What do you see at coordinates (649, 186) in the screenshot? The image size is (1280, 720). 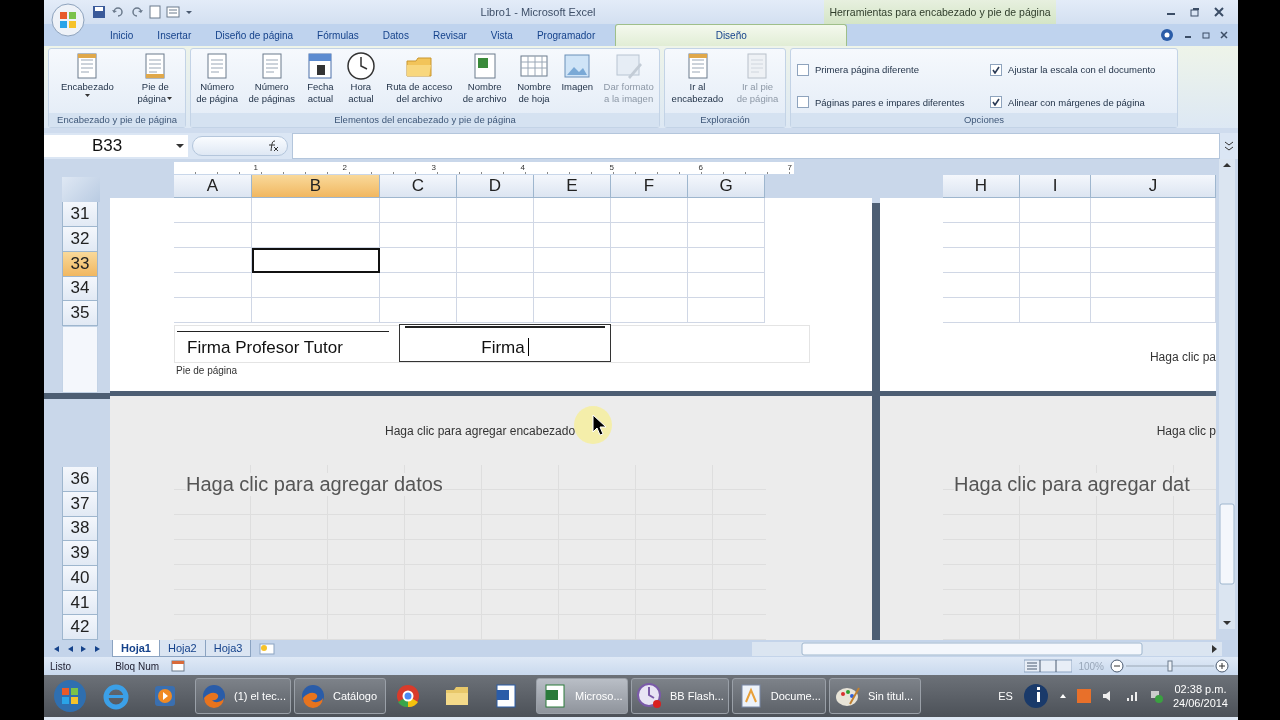 I see `column-header: F` at bounding box center [649, 186].